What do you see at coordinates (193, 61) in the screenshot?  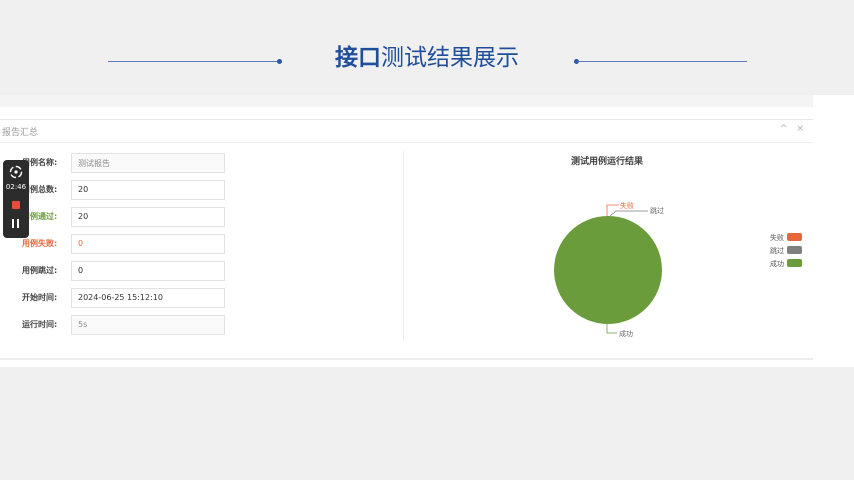 I see `title-rule-left` at bounding box center [193, 61].